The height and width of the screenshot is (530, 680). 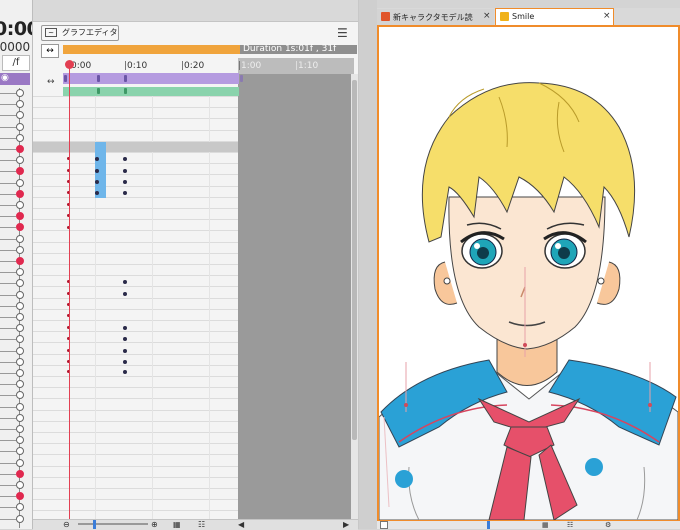 I want to click on graph-editor-button: ~ グラフエディタ, so click(x=80, y=33).